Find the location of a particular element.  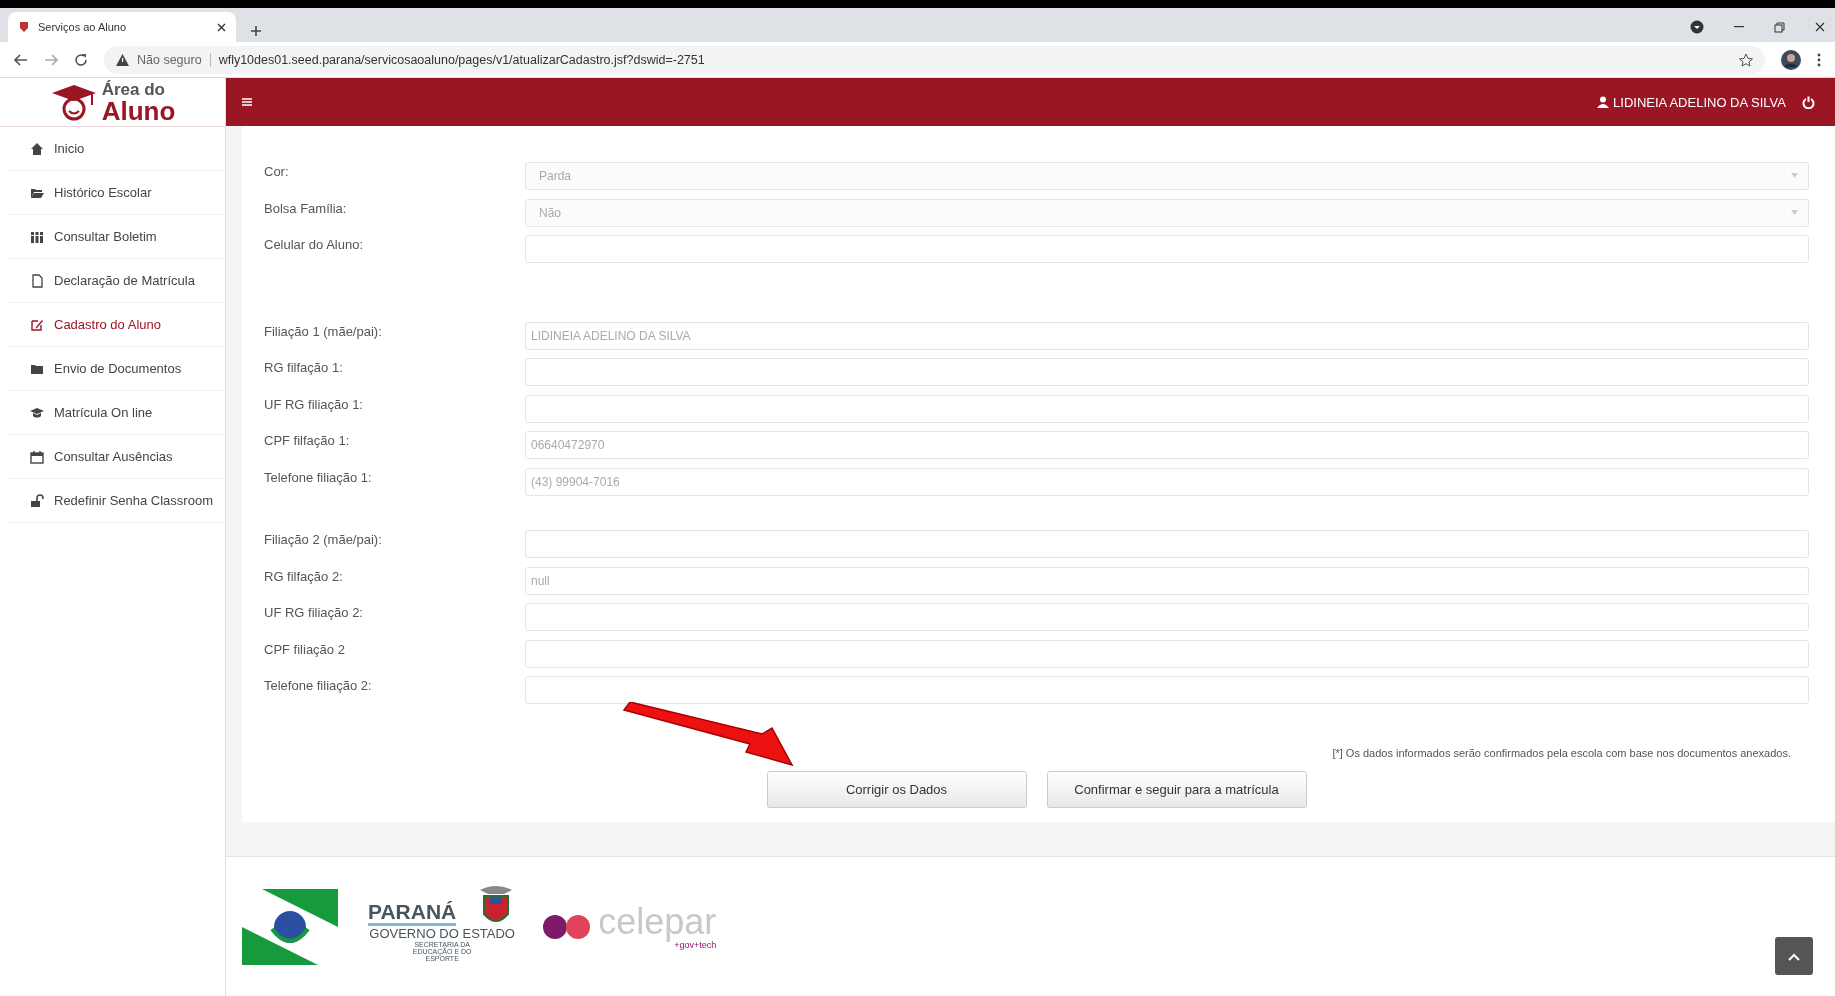

field-label: UF RG filiação 1: is located at coordinates (314, 403).